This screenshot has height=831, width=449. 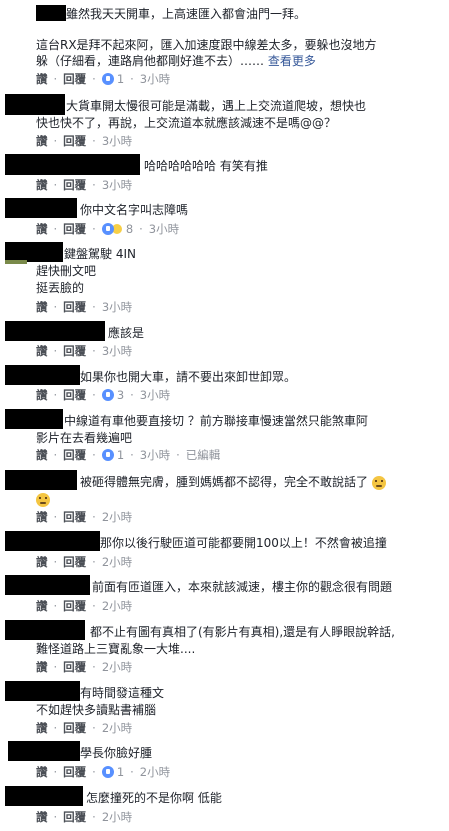 What do you see at coordinates (134, 210) in the screenshot?
I see `comment-text: 你中文名字叫志障嗎` at bounding box center [134, 210].